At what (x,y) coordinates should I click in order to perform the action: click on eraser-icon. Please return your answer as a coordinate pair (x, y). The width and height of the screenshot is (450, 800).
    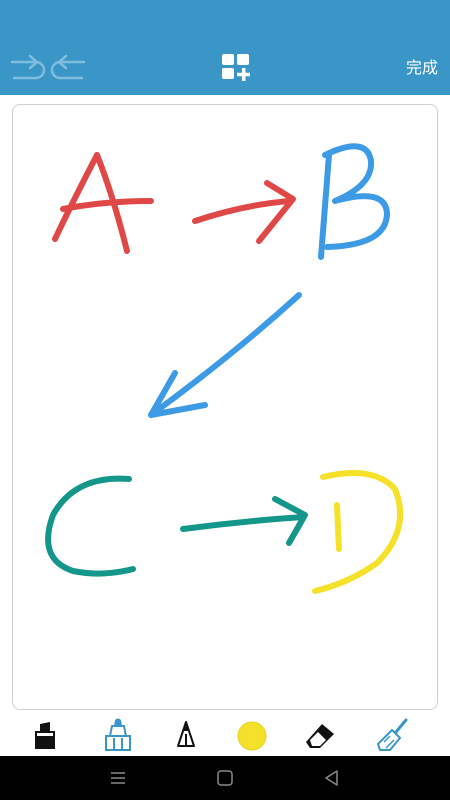
    Looking at the image, I should click on (320, 734).